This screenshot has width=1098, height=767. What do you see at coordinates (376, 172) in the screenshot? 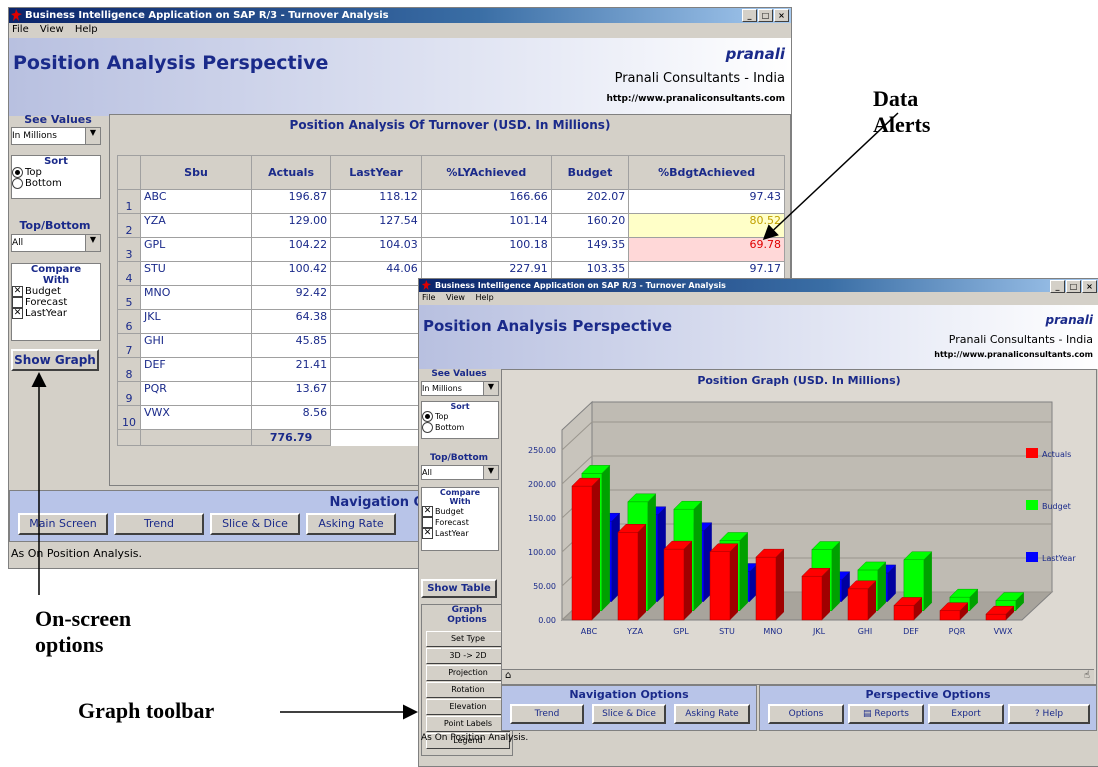
I see `col-lastyear: LastYear` at bounding box center [376, 172].